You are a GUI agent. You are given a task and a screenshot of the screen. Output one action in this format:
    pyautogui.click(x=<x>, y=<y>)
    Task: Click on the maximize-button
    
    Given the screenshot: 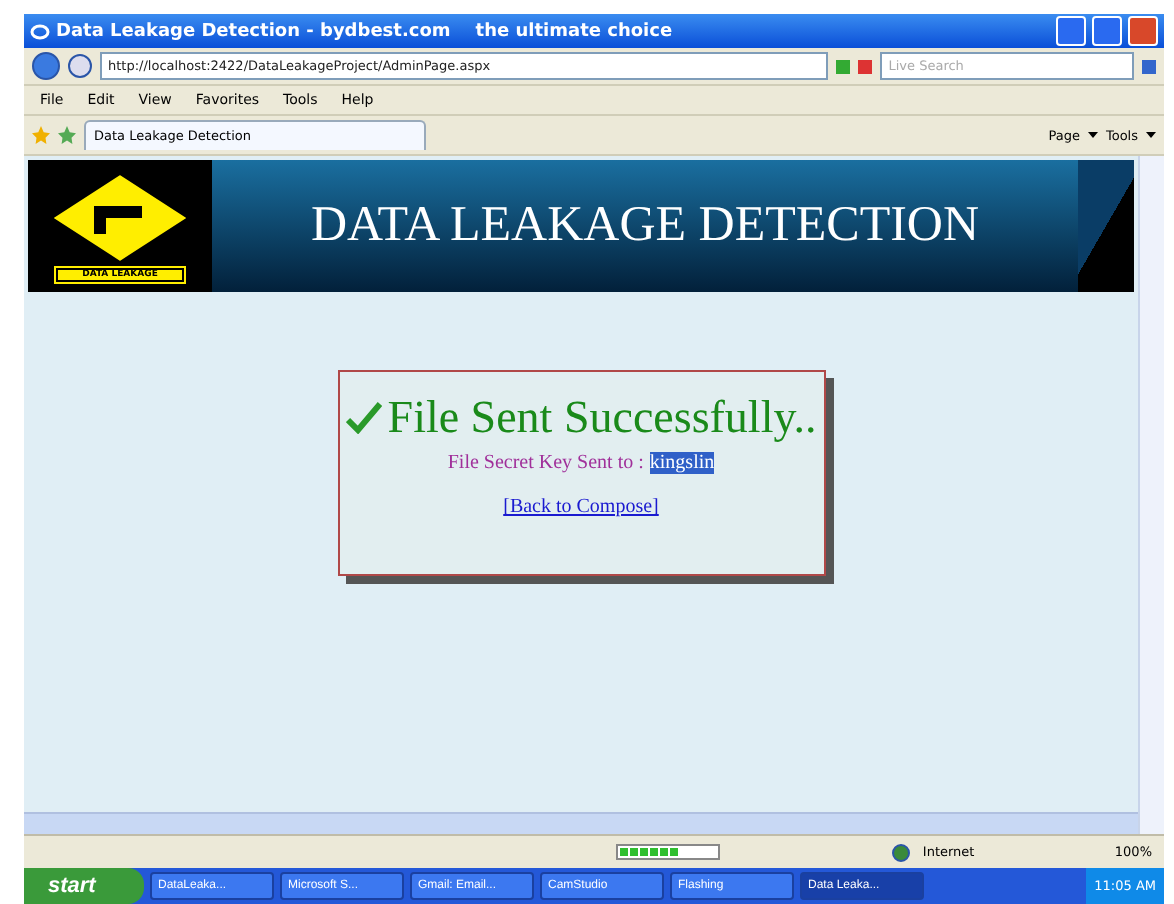 What is the action you would take?
    pyautogui.click(x=1107, y=31)
    